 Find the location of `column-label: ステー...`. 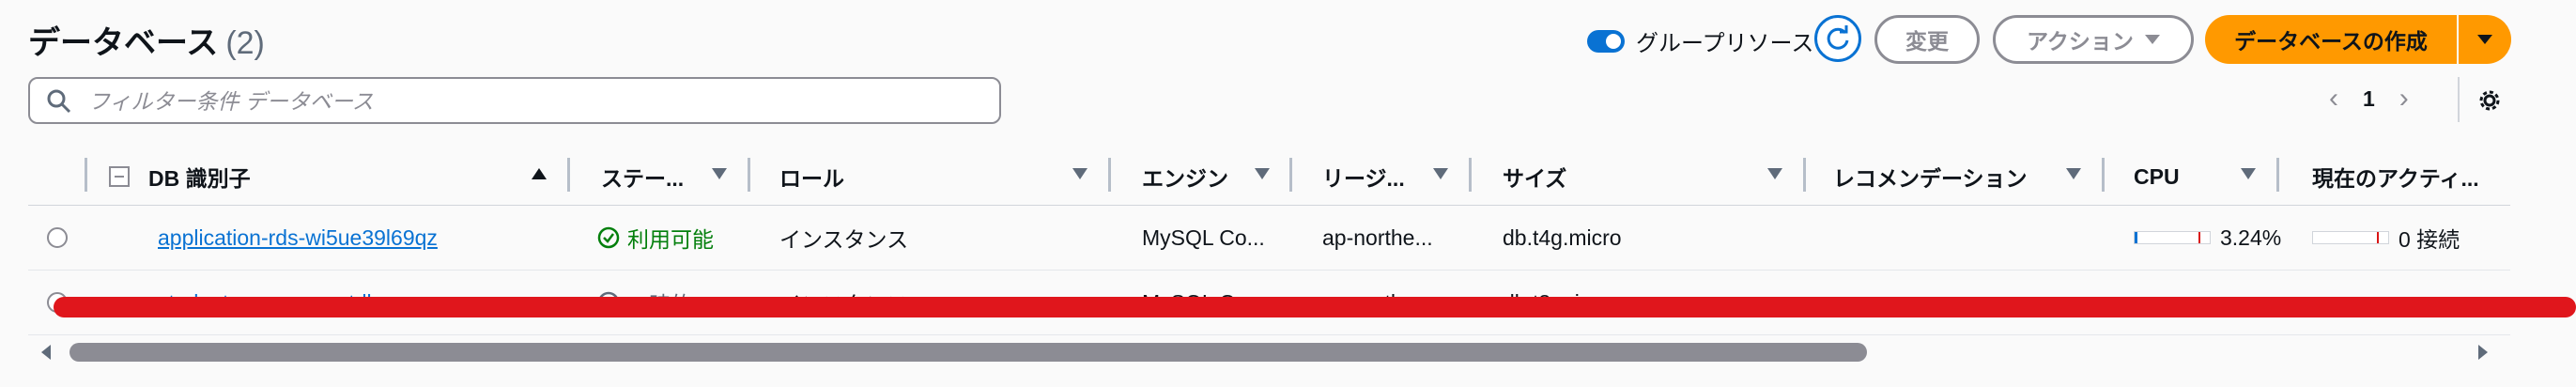

column-label: ステー... is located at coordinates (643, 178).